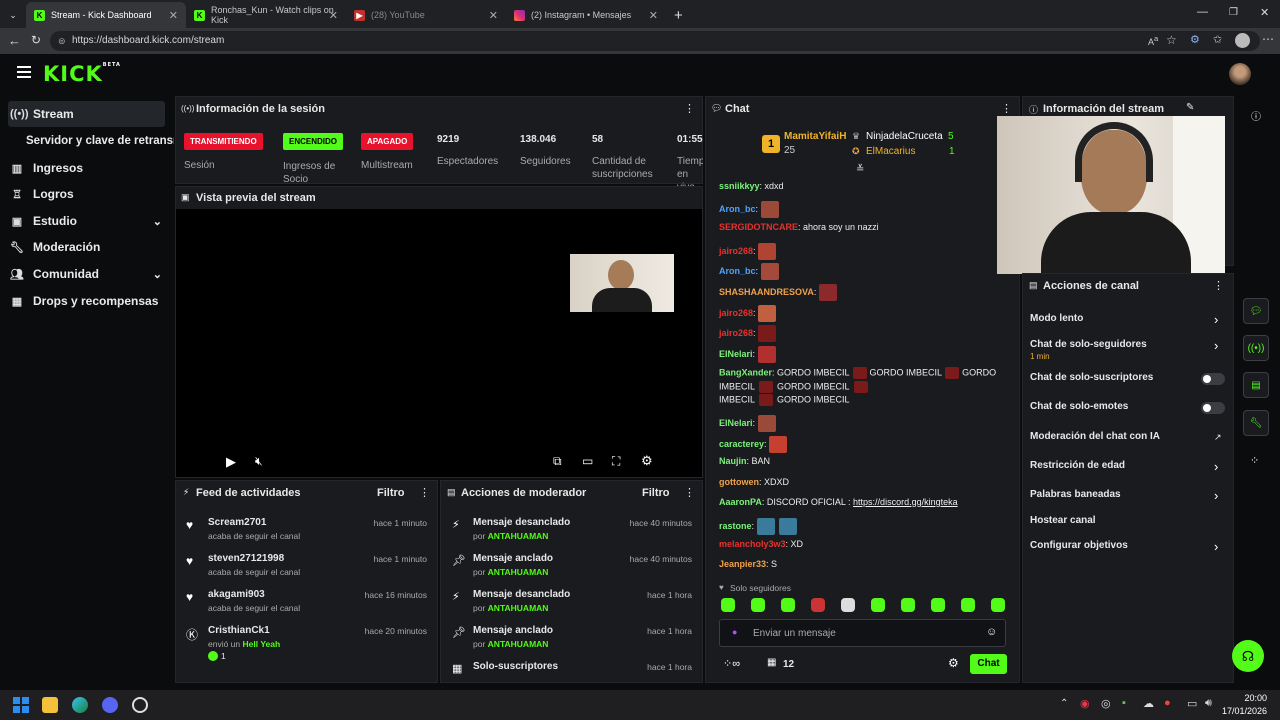 The image size is (1280, 720). Describe the element at coordinates (1128, 349) in the screenshot. I see `channel-action-row: Chat de solo-seguidores 1 min` at that location.